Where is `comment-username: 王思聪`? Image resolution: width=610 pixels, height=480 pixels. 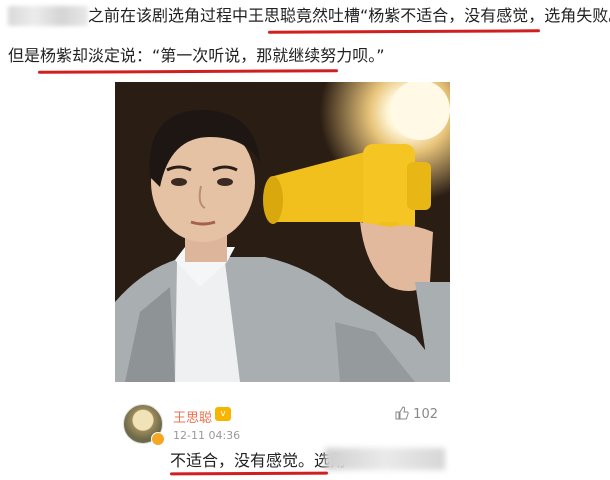
comment-username: 王思聪 is located at coordinates (192, 416).